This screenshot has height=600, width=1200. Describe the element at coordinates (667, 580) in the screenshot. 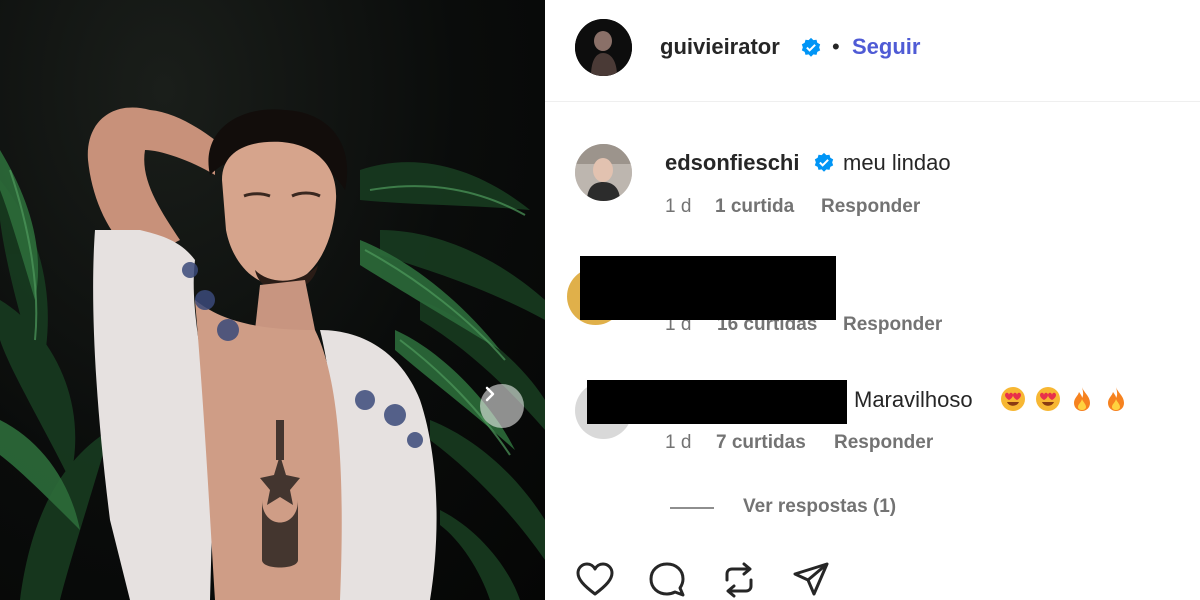

I see `comment-icon` at that location.